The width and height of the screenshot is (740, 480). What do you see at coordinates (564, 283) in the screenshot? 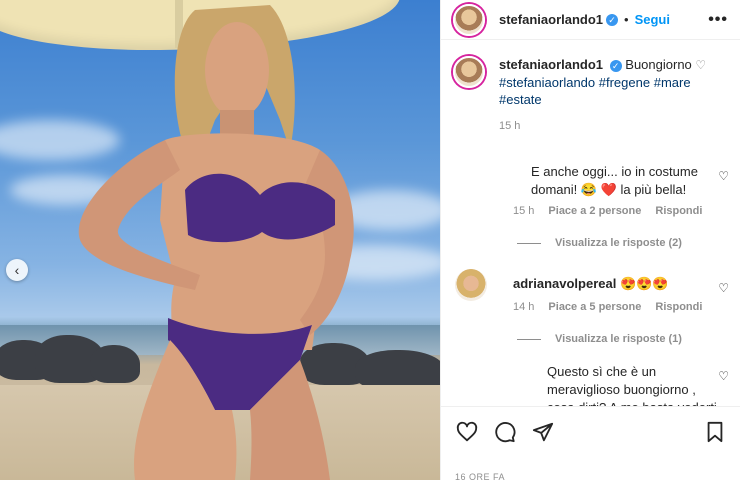
I see `commenter-username: adrianavolpereal` at bounding box center [564, 283].